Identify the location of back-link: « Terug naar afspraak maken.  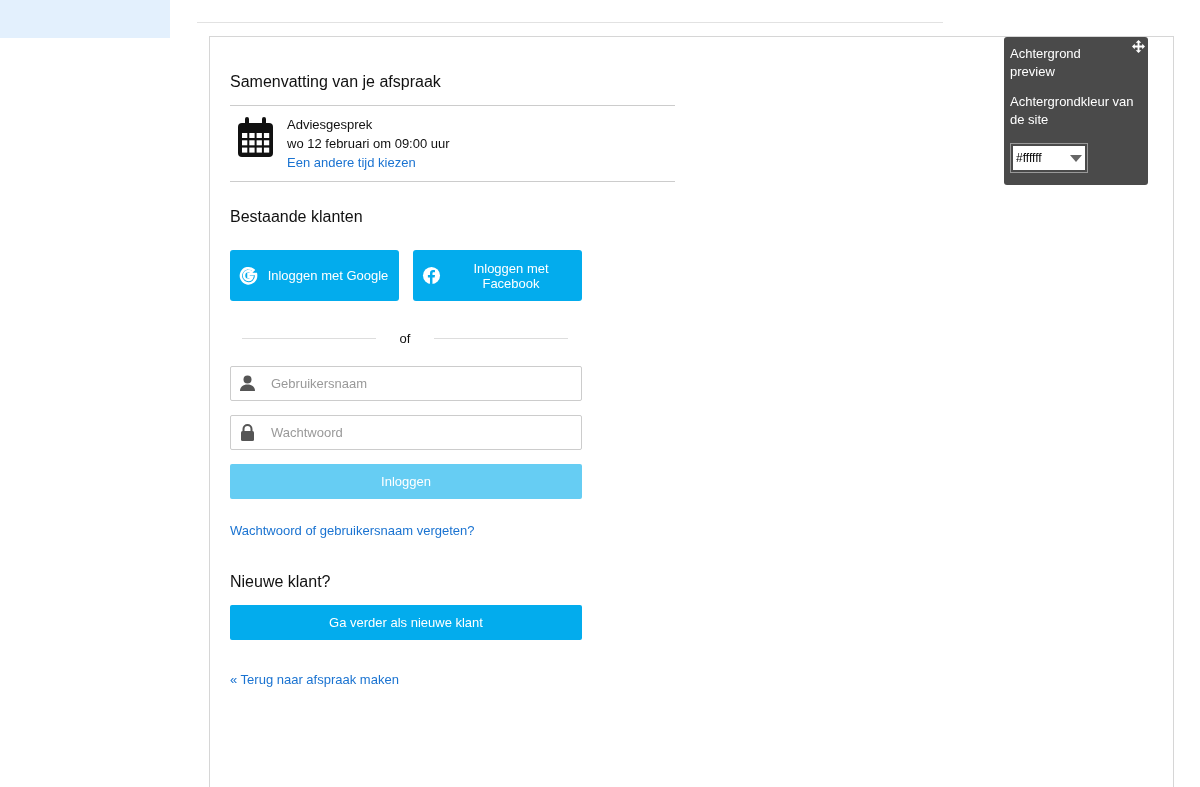
(314, 679).